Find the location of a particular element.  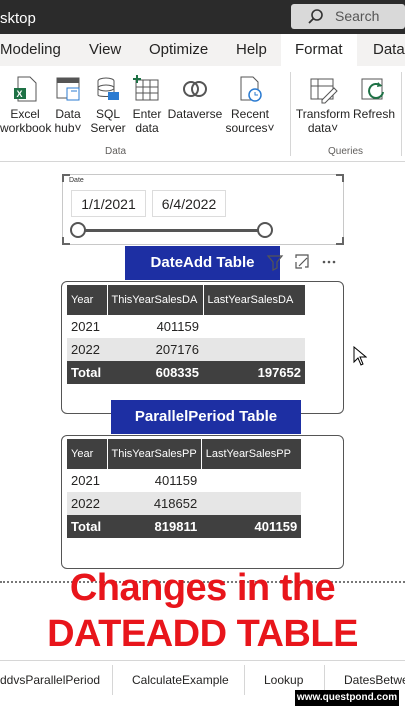

focus-mode-icon is located at coordinates (302, 261).